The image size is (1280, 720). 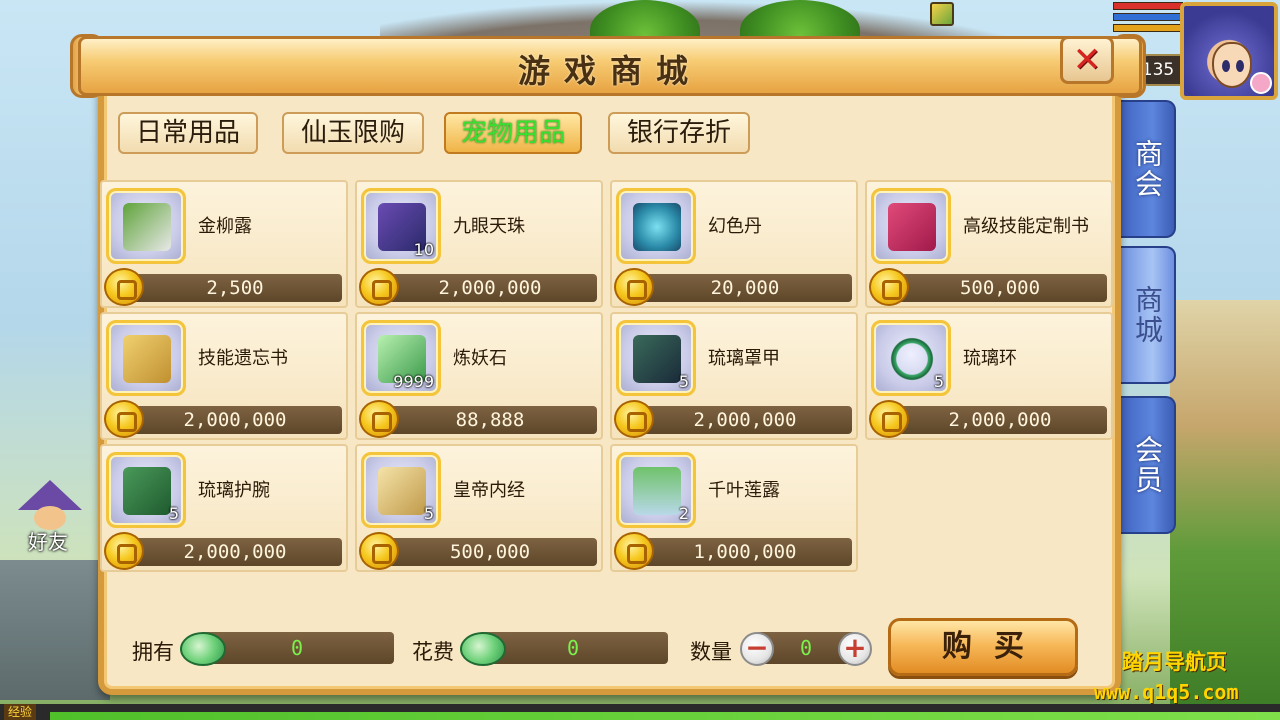 What do you see at coordinates (735, 226) in the screenshot?
I see `item-name: 幻色丹` at bounding box center [735, 226].